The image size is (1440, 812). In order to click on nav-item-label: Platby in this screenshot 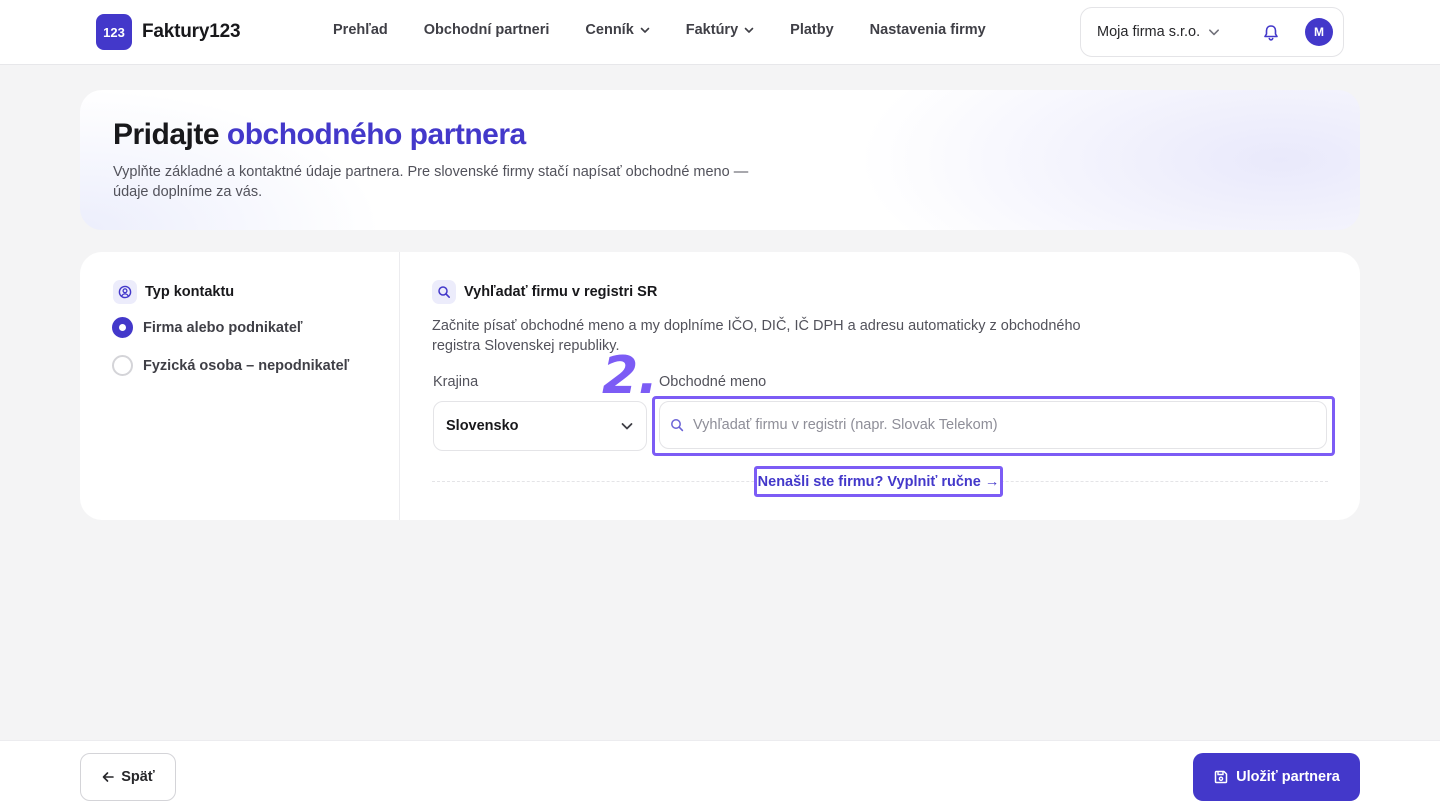, I will do `click(812, 30)`.